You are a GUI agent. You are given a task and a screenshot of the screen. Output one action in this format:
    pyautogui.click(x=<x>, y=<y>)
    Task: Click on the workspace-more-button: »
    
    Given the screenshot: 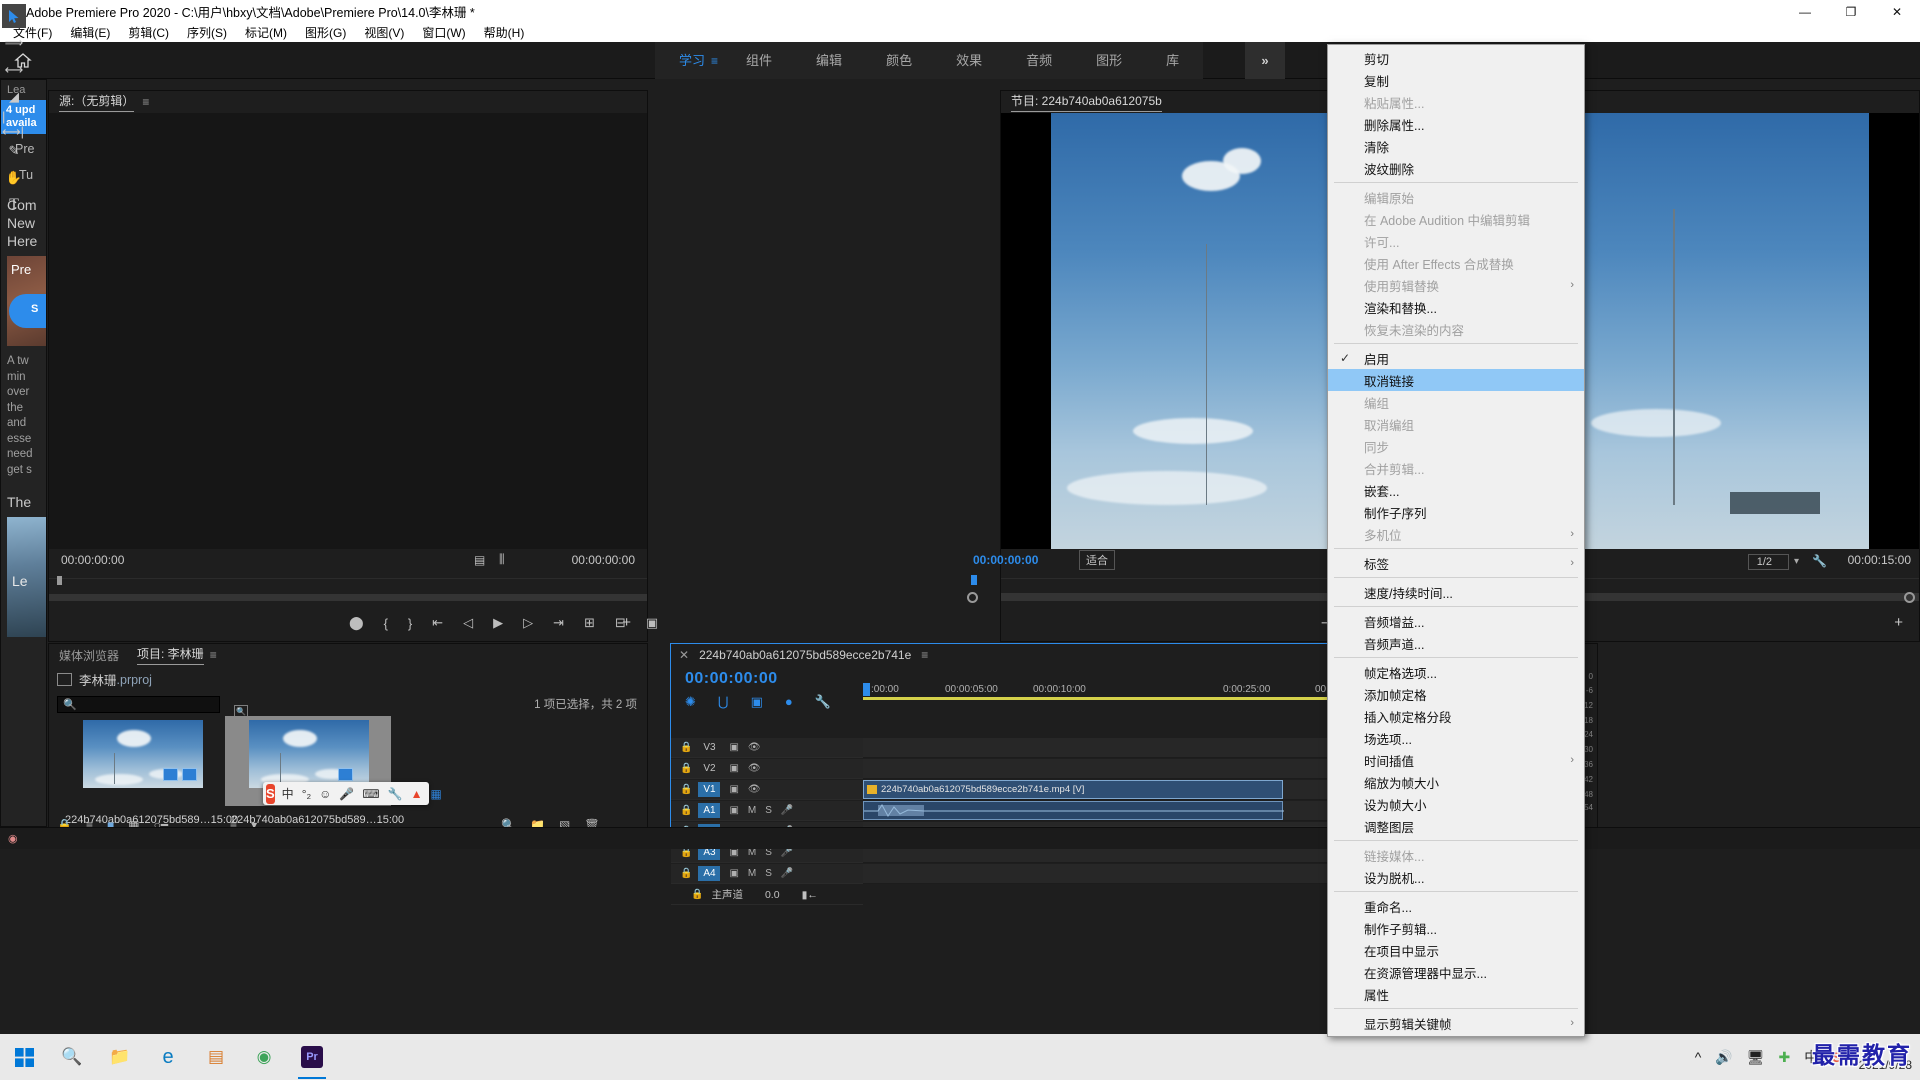 What is the action you would take?
    pyautogui.click(x=1265, y=60)
    